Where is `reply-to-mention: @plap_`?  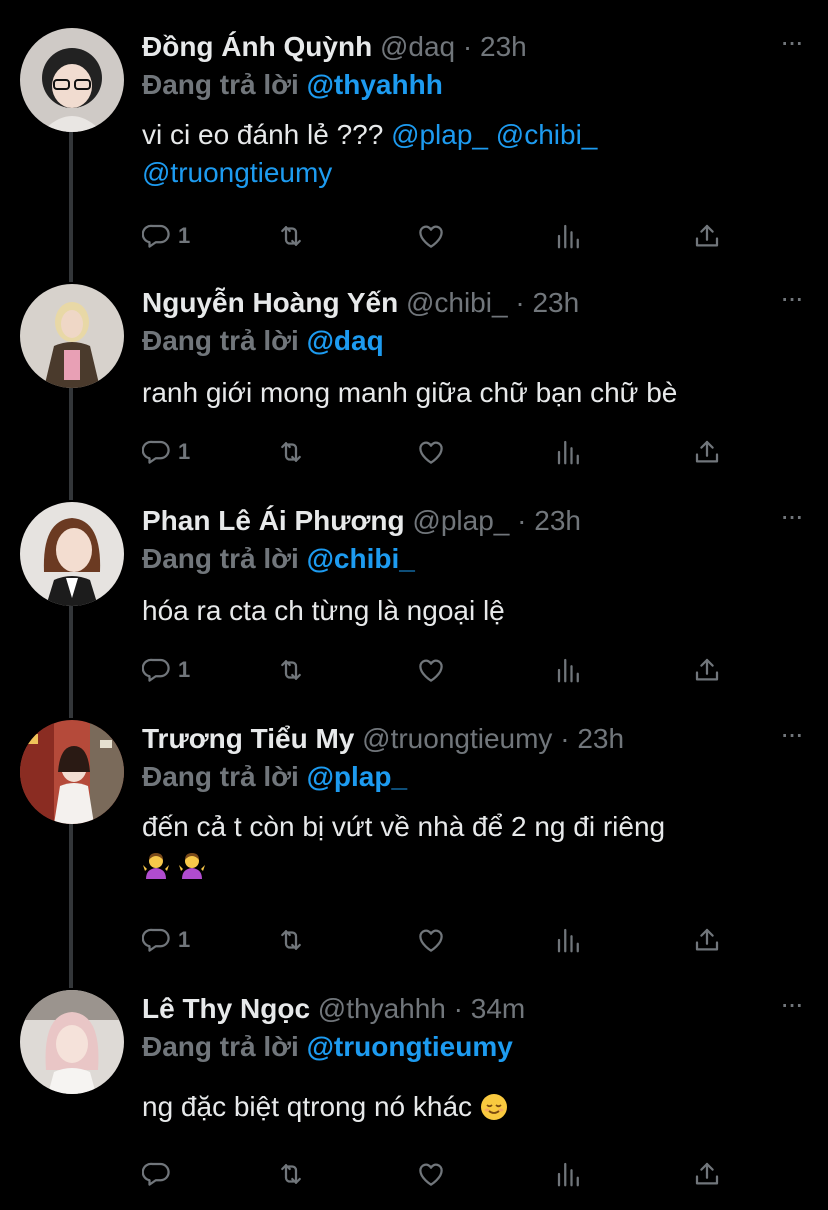
reply-to-mention: @plap_ is located at coordinates (357, 776).